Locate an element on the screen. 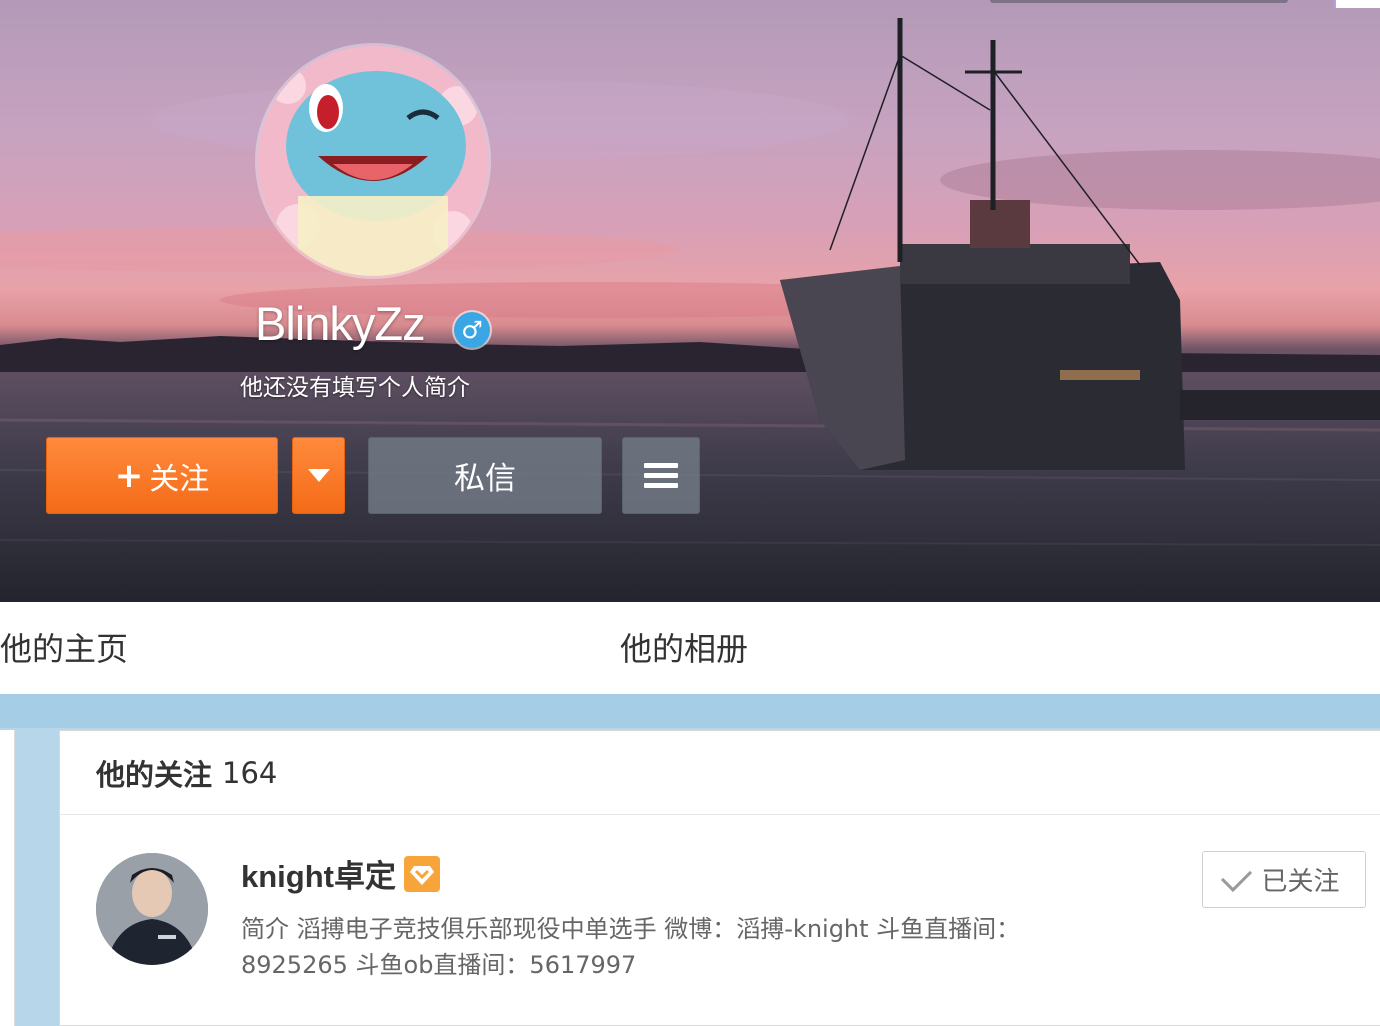  follow-button-label: 关注 is located at coordinates (179, 479).